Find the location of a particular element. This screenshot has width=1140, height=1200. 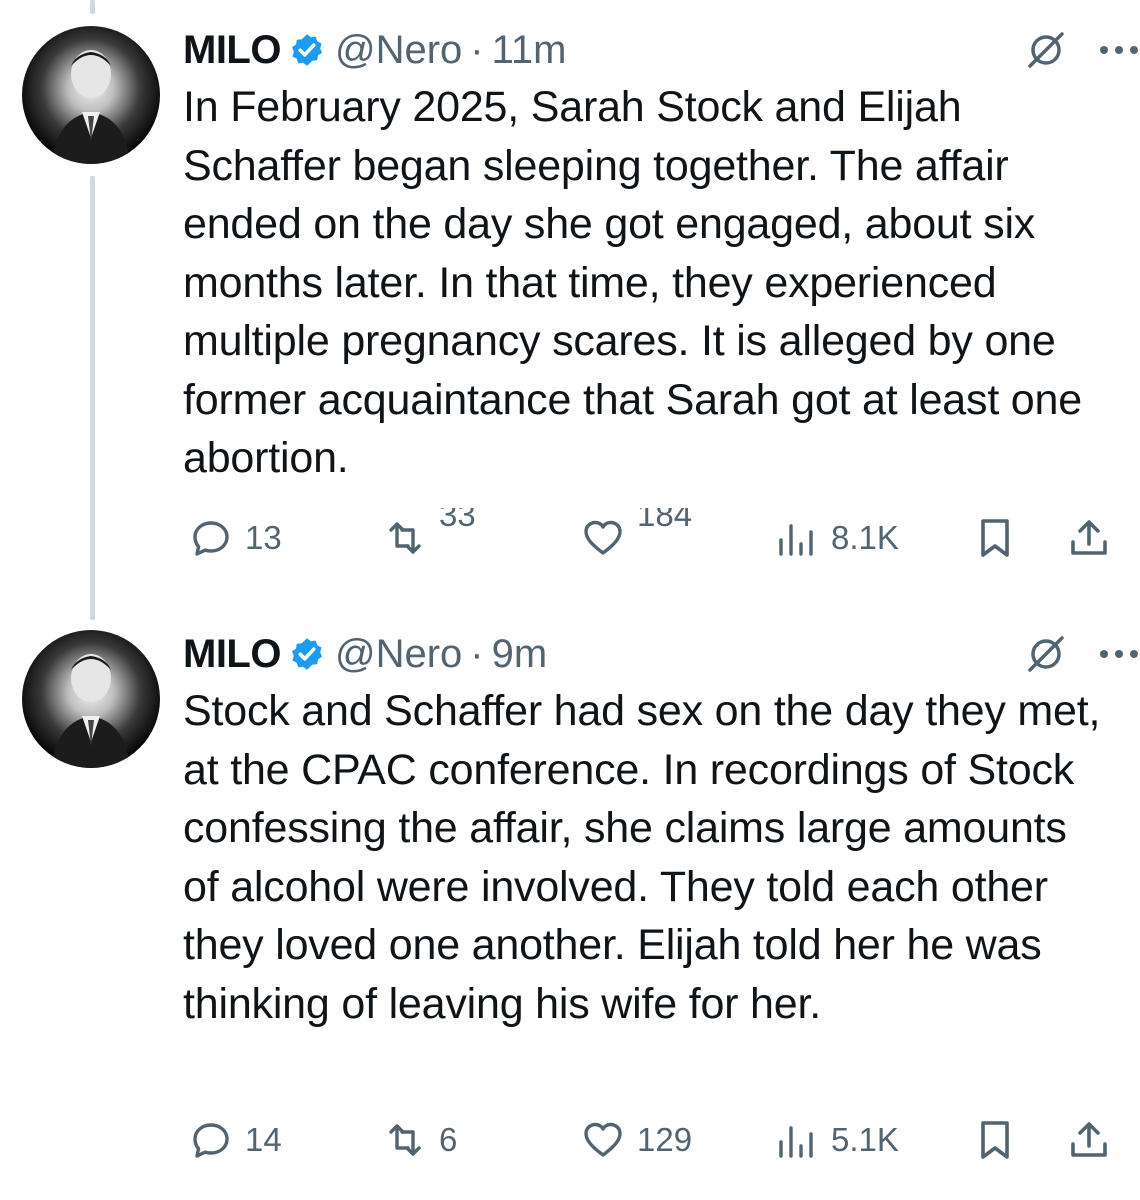

repost-button: 33 is located at coordinates (441, 538).